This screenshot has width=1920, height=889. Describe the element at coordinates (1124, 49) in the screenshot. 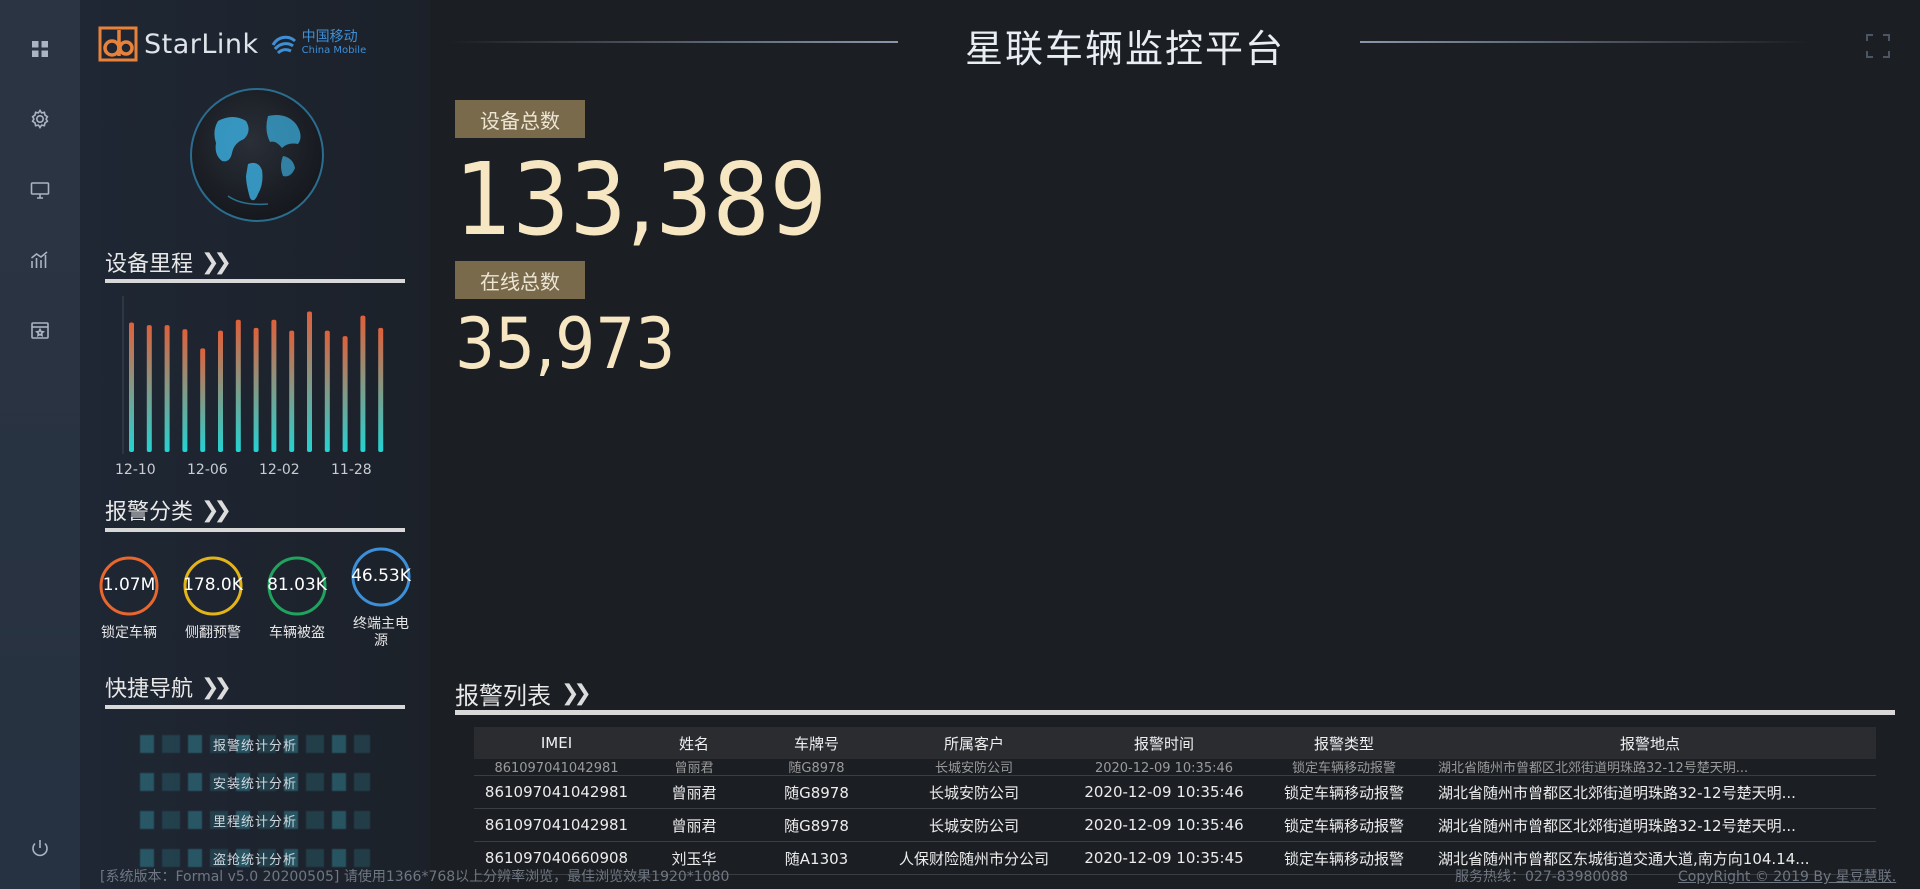

I see `page-title: 星联车辆监控平台` at that location.